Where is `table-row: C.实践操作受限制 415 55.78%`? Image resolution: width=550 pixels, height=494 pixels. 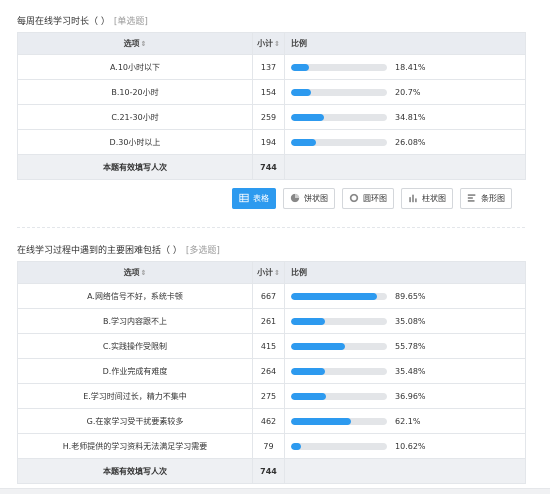 table-row: C.实践操作受限制 415 55.78% is located at coordinates (271, 346).